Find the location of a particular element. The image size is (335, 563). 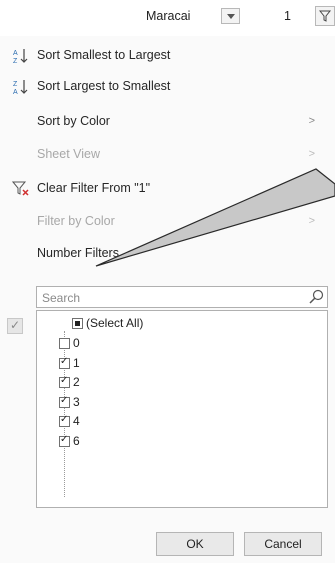

filter-dropdown-button is located at coordinates (325, 16).